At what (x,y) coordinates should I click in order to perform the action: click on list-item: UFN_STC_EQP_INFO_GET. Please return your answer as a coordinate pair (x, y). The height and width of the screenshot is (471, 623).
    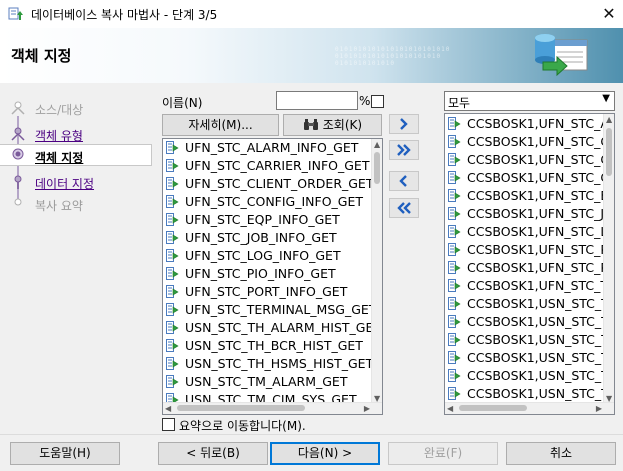
    Looking at the image, I should click on (267, 220).